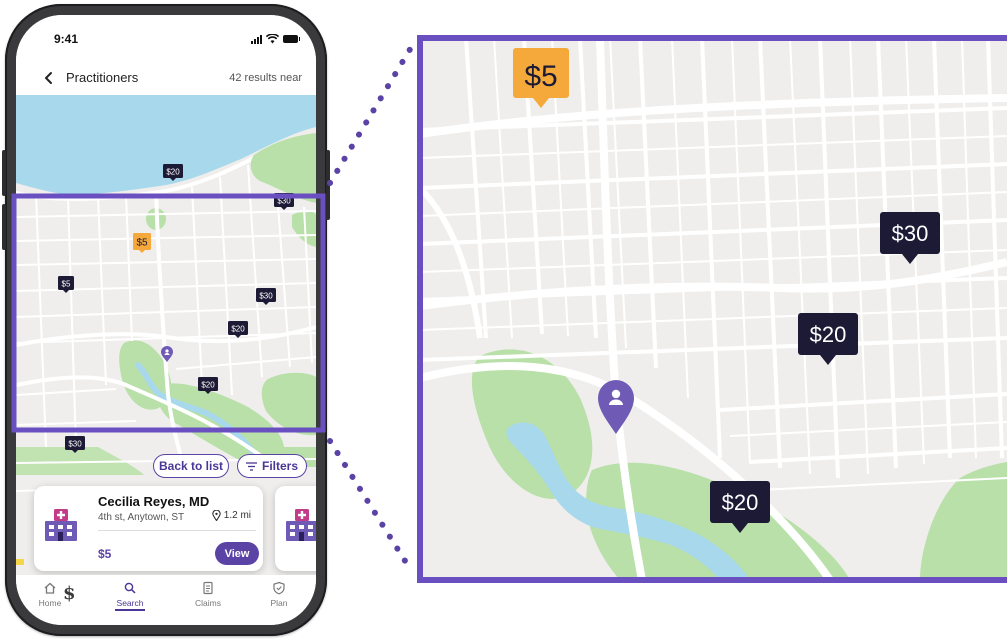 Image resolution: width=1007 pixels, height=639 pixels. What do you see at coordinates (616, 407) in the screenshot?
I see `zoom-user-location-pin-icon` at bounding box center [616, 407].